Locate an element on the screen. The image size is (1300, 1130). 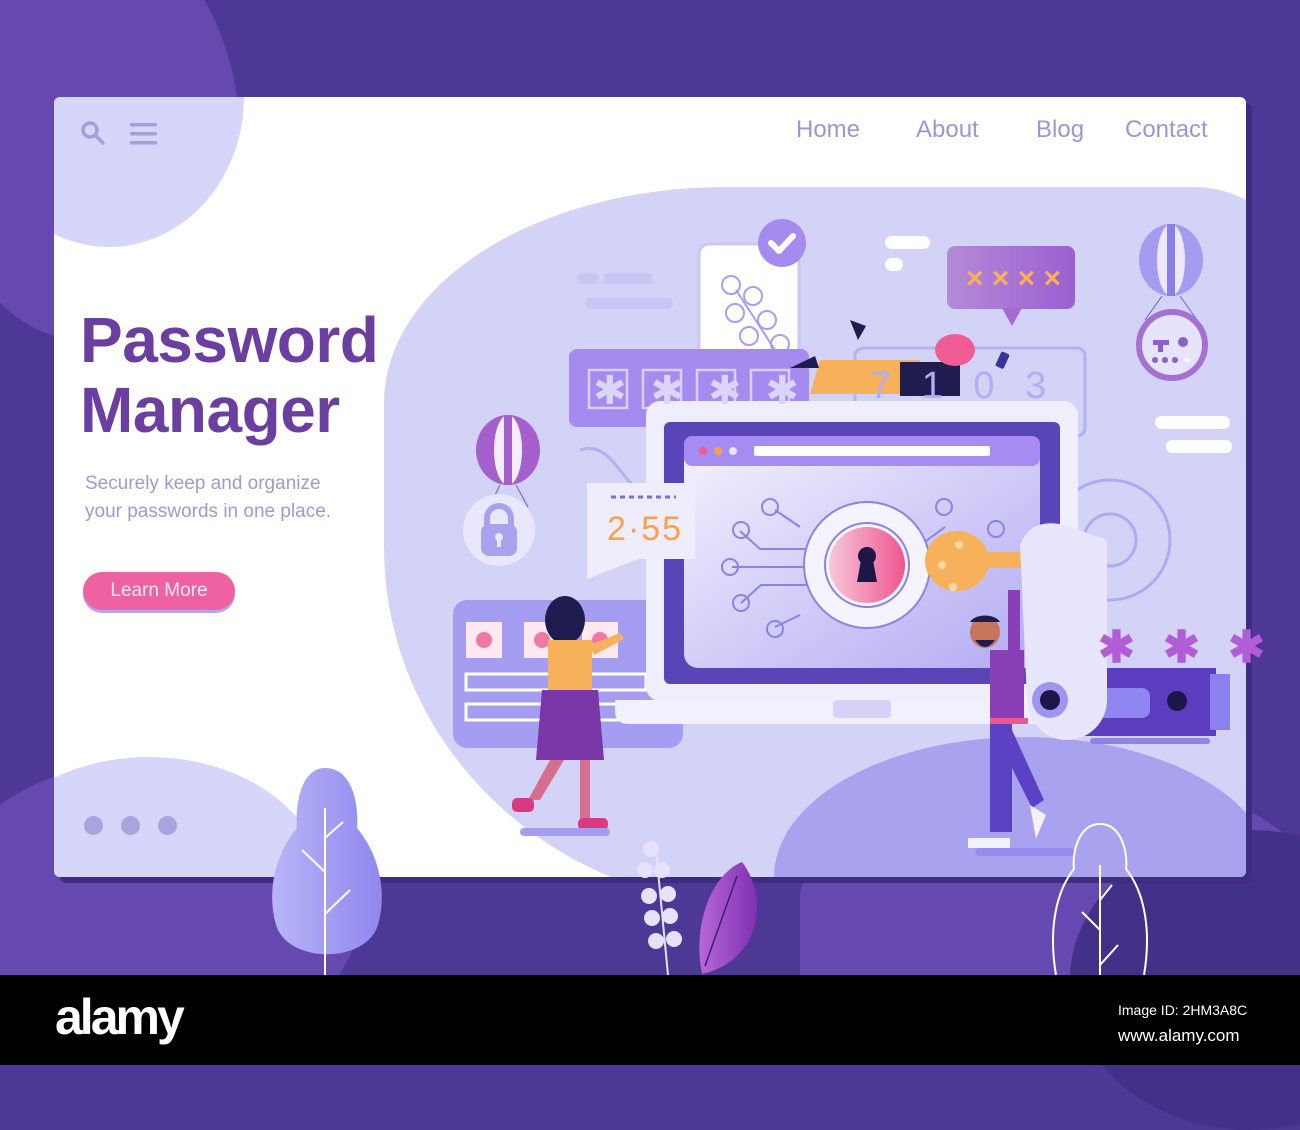
code-digits: 7 1 0 3 is located at coordinates (963, 386).